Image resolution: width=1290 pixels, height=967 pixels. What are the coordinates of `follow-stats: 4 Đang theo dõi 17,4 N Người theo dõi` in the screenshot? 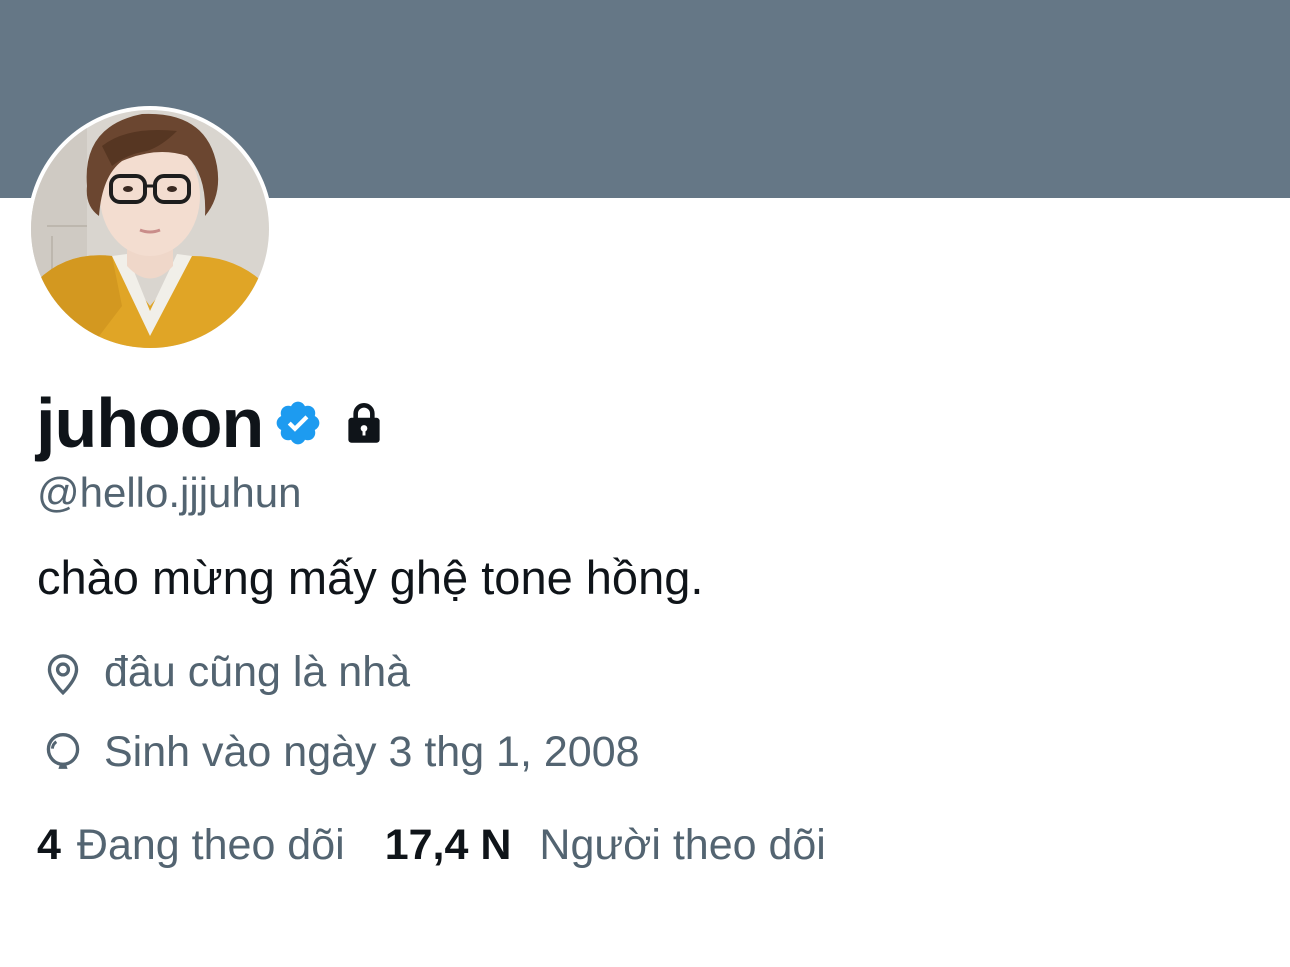 It's located at (431, 845).